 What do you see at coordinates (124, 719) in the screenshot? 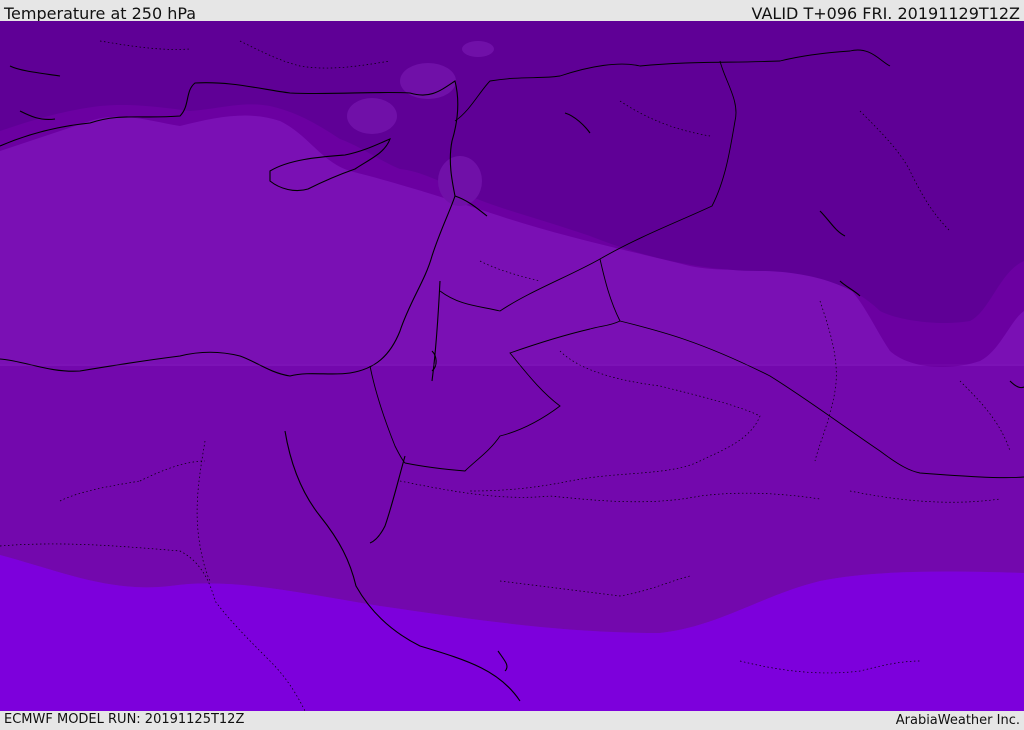
I see `model-run: ECMWF MODEL RUN: 20191125T12Z` at bounding box center [124, 719].